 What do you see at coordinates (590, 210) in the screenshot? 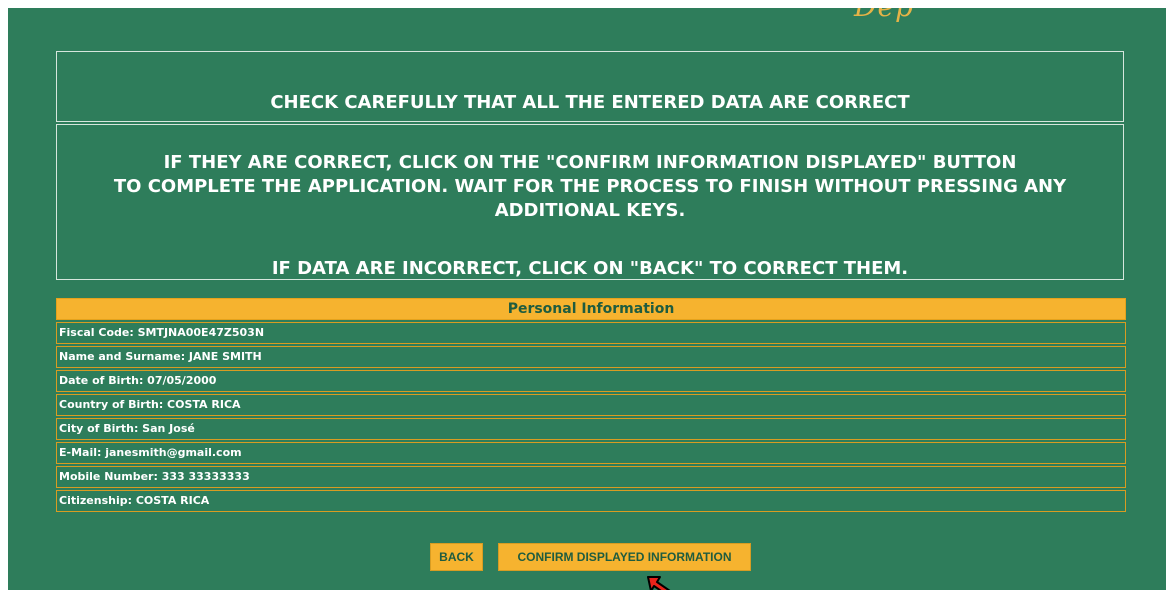
I see `confirm-instructions-line-3: ADDITIONAL KEYS.` at bounding box center [590, 210].